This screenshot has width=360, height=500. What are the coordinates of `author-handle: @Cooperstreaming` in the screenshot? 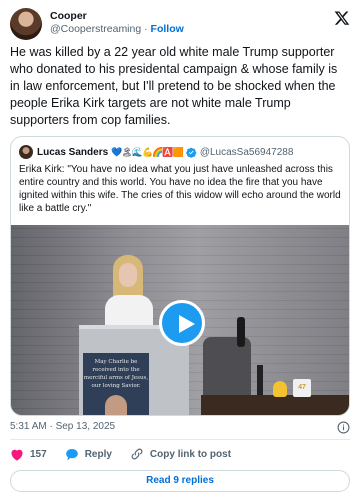 It's located at (95, 29).